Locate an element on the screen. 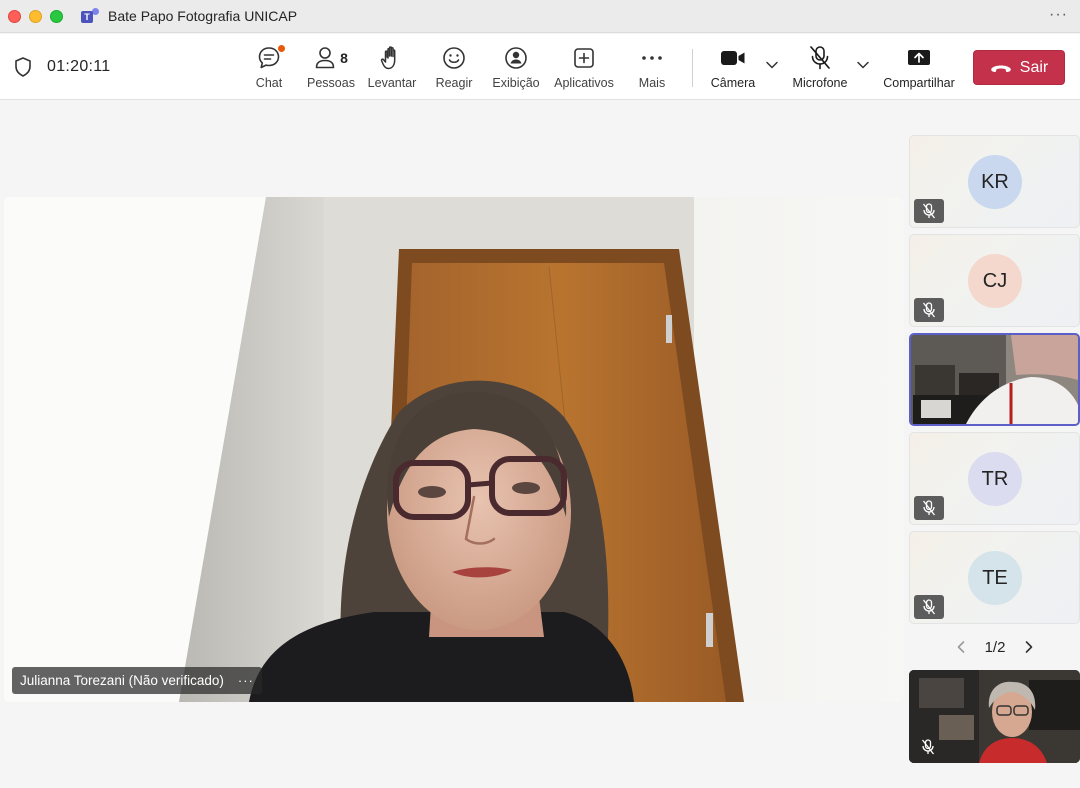 This screenshot has height=788, width=1080. share-label: Compartilhar is located at coordinates (919, 83).